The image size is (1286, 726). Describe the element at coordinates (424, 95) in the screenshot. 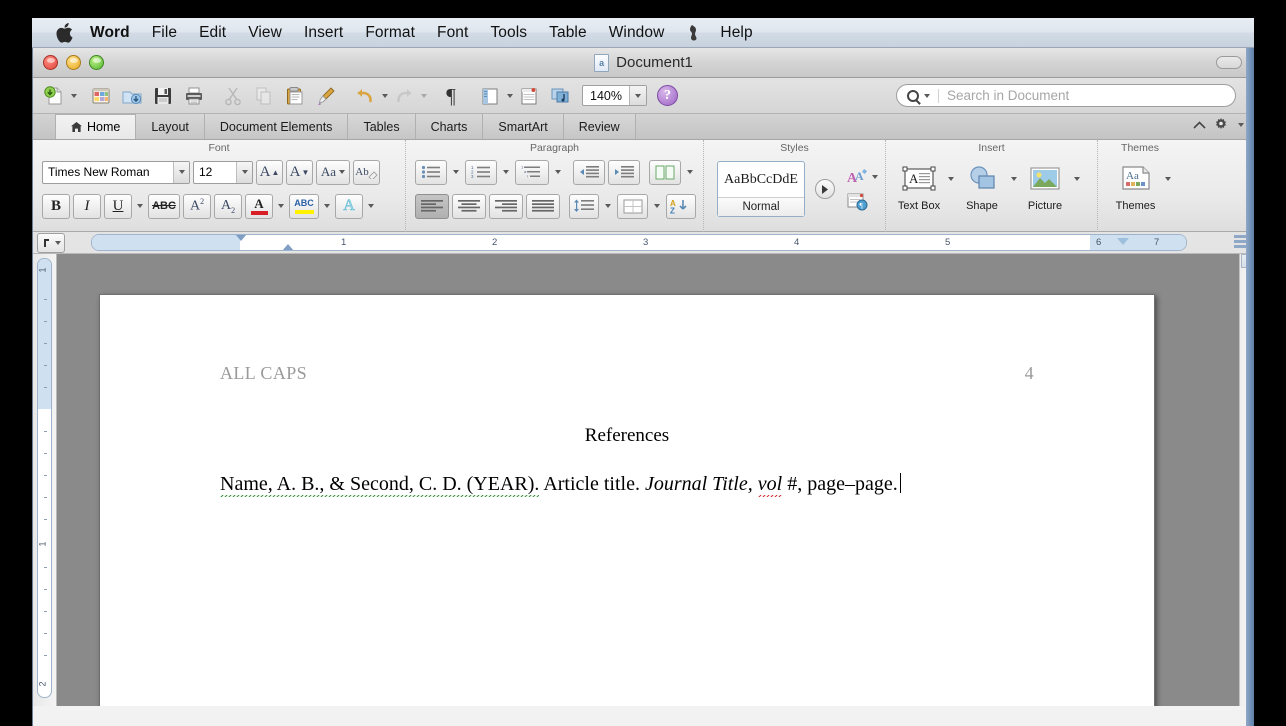

I see `redo-dropdown-icon` at that location.